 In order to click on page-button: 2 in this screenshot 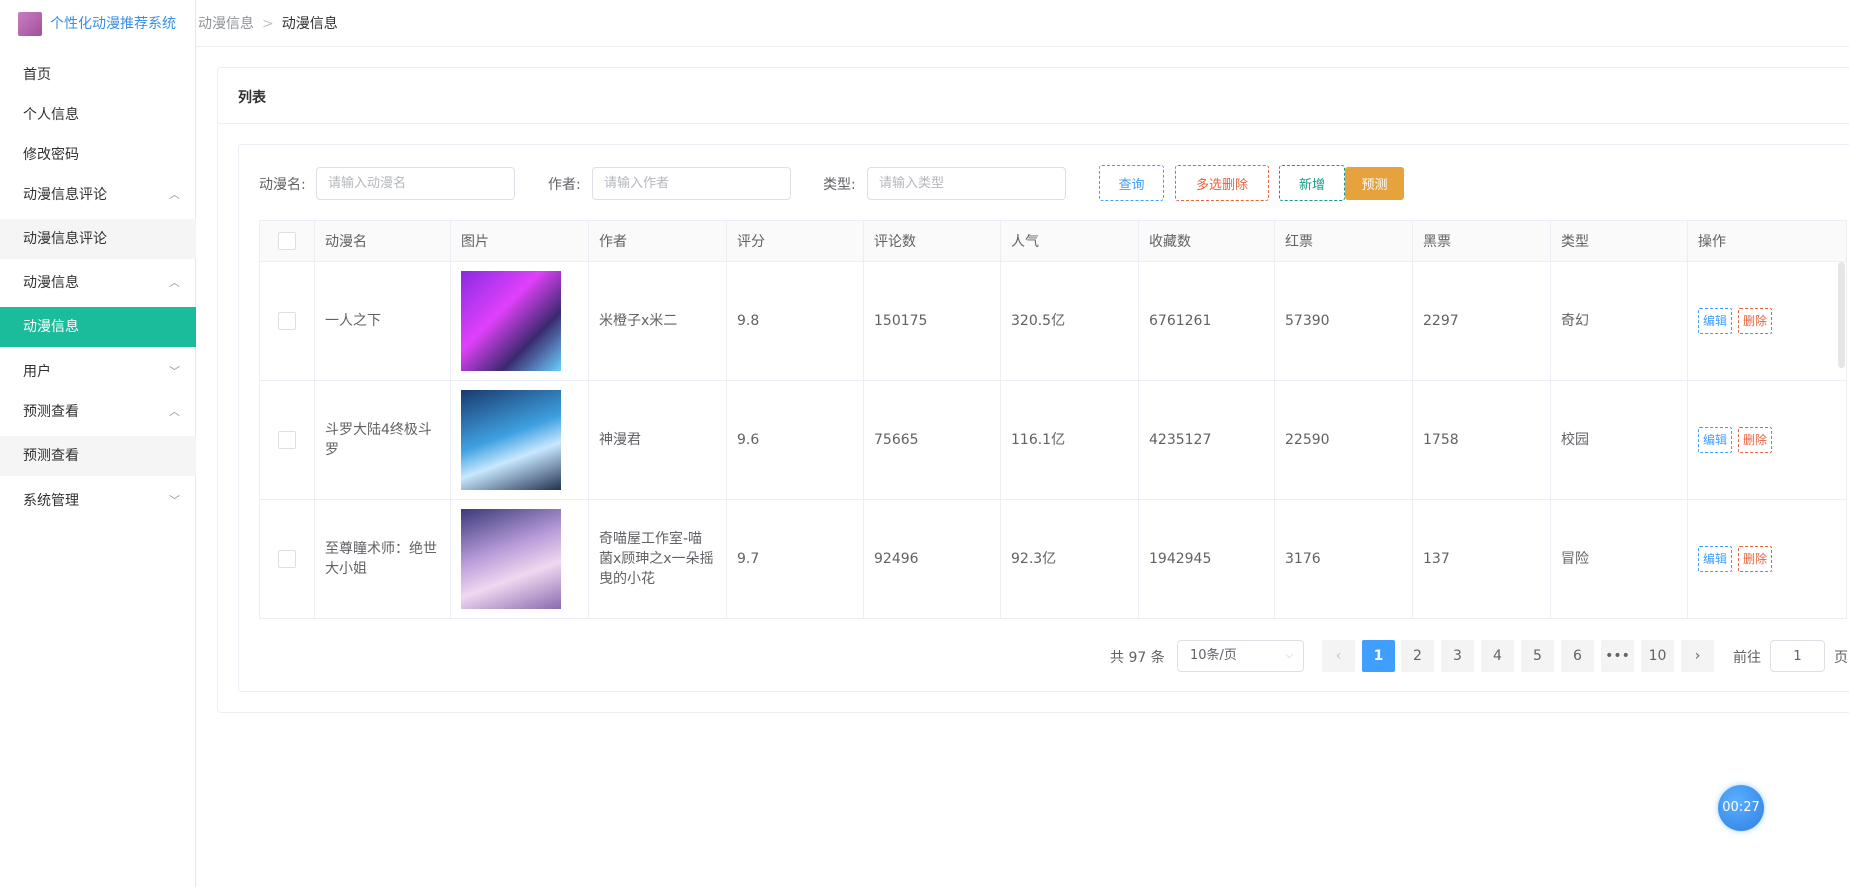, I will do `click(1417, 656)`.